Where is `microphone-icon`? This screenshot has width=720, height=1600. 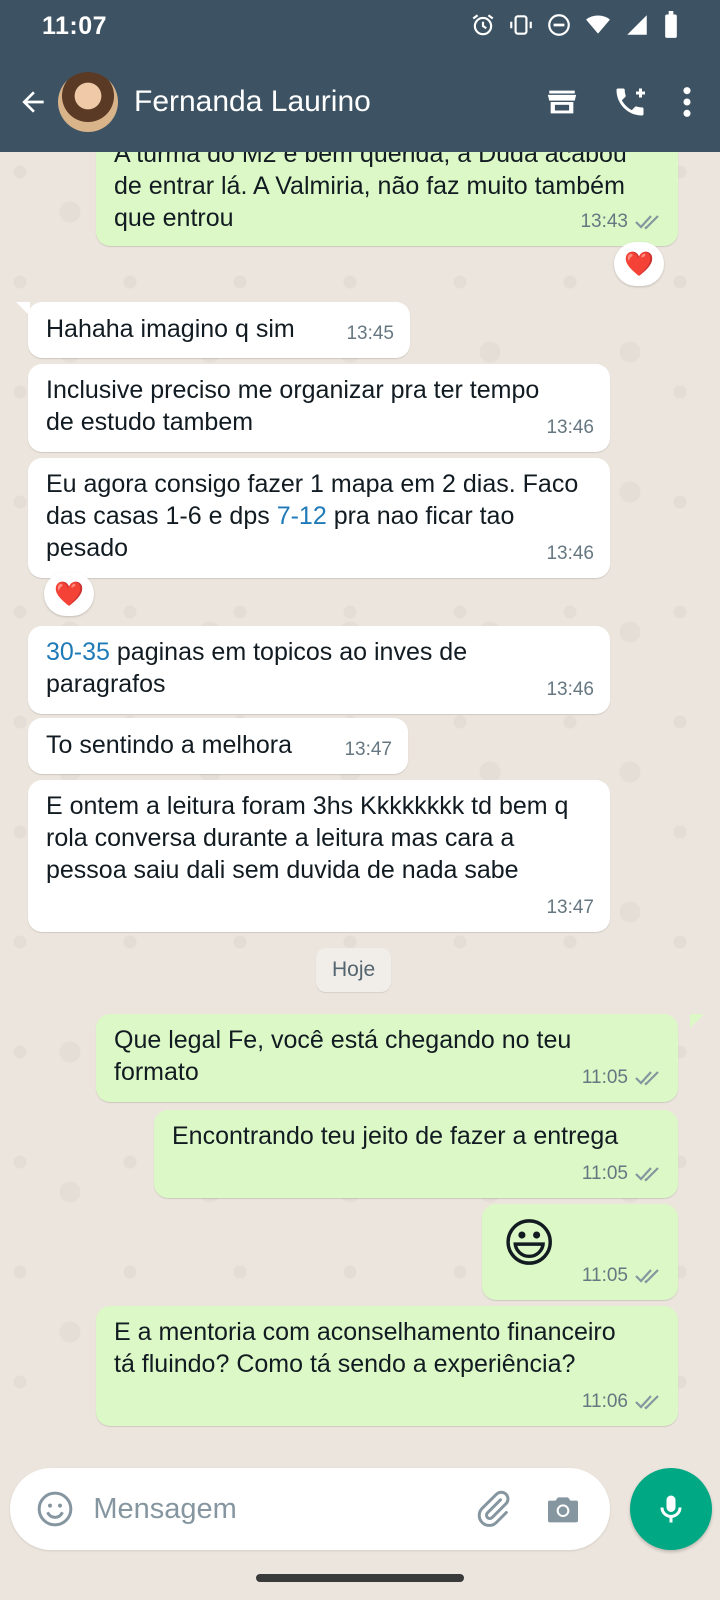
microphone-icon is located at coordinates (671, 1509).